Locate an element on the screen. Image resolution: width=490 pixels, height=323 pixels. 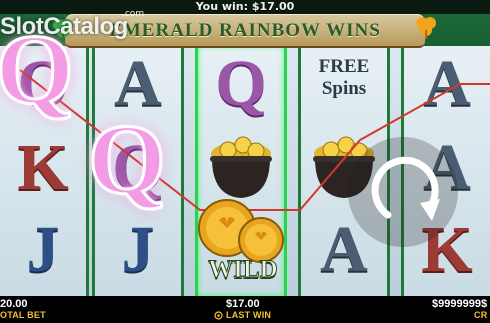
wild-symbol: WILD is located at coordinates (243, 246).